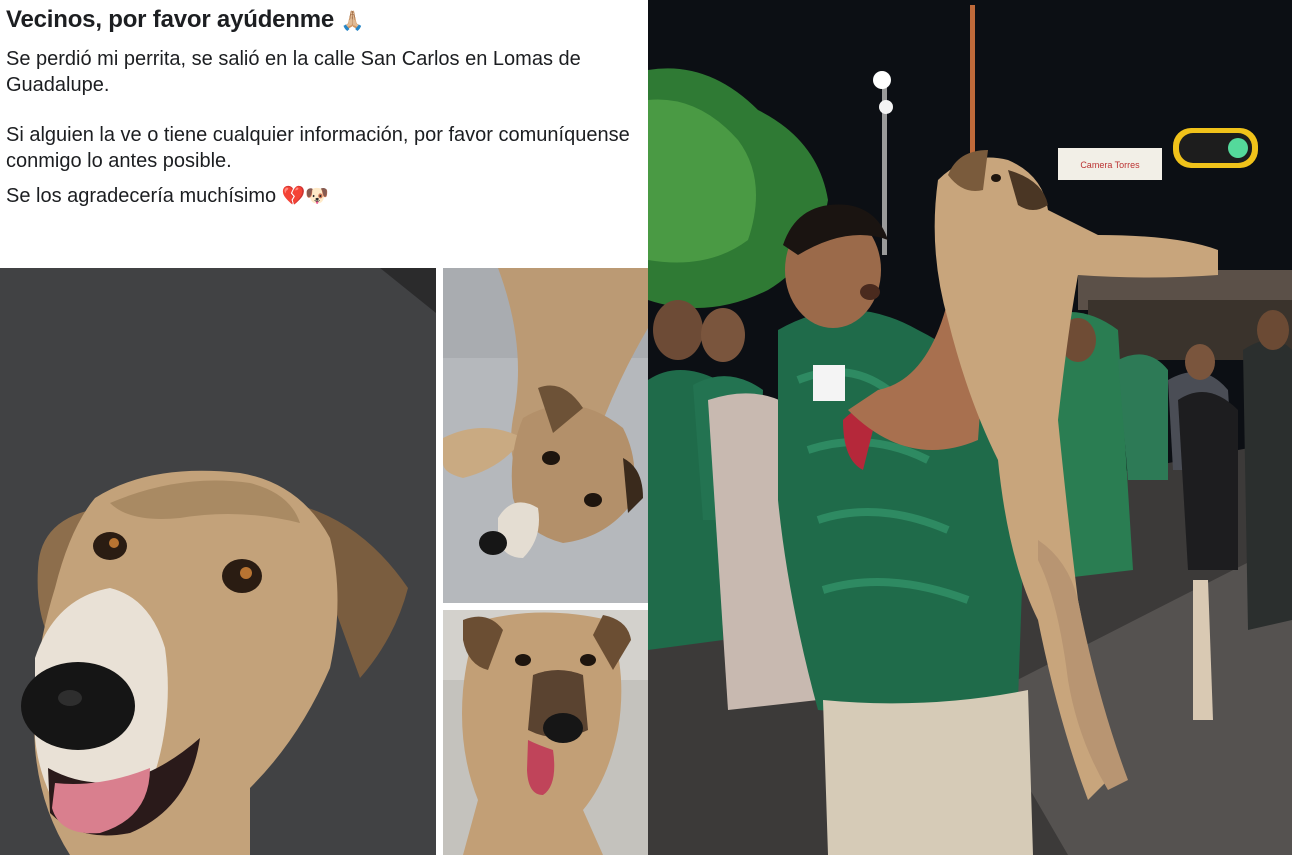 Image resolution: width=1292 pixels, height=855 pixels. What do you see at coordinates (545, 435) in the screenshot?
I see `dog-lying-photo` at bounding box center [545, 435].